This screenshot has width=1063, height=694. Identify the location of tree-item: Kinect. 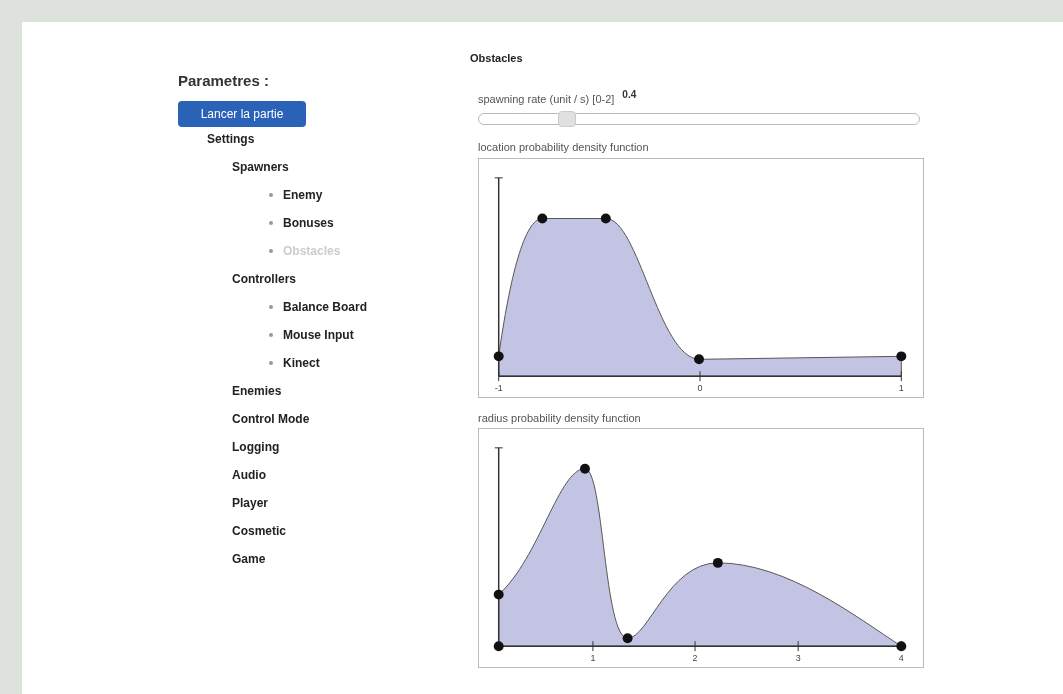
(301, 362).